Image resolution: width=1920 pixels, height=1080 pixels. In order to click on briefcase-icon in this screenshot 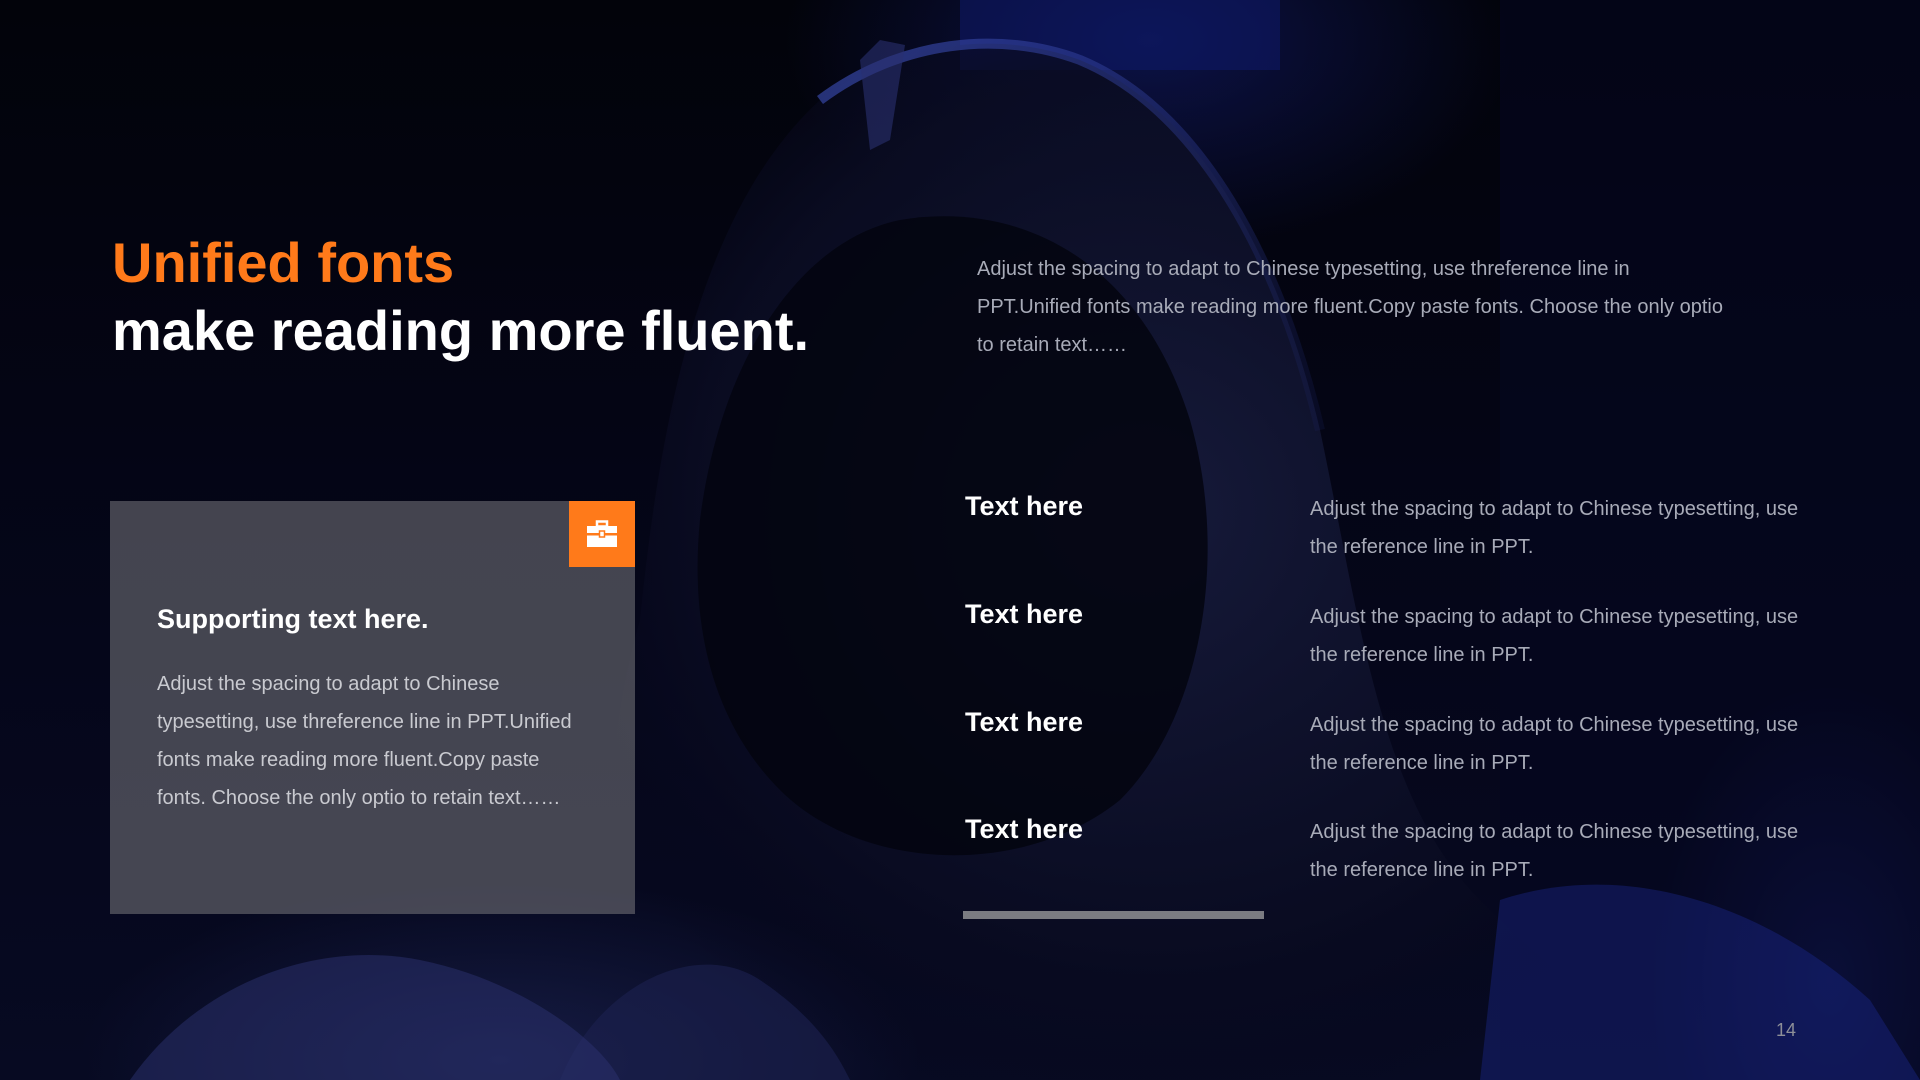, I will do `click(602, 533)`.